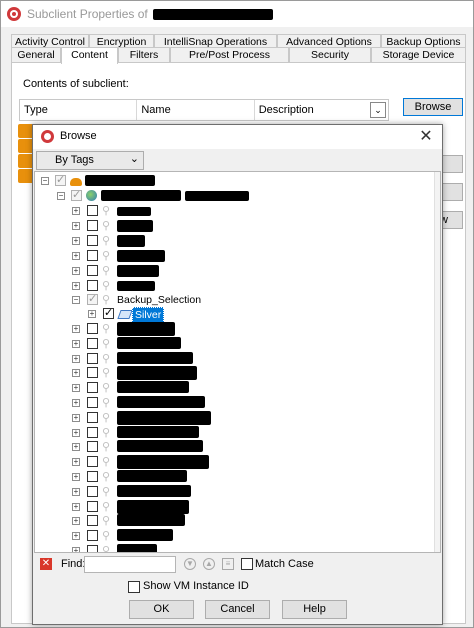 The height and width of the screenshot is (628, 474). What do you see at coordinates (161, 609) in the screenshot?
I see `ok-button: OK` at bounding box center [161, 609].